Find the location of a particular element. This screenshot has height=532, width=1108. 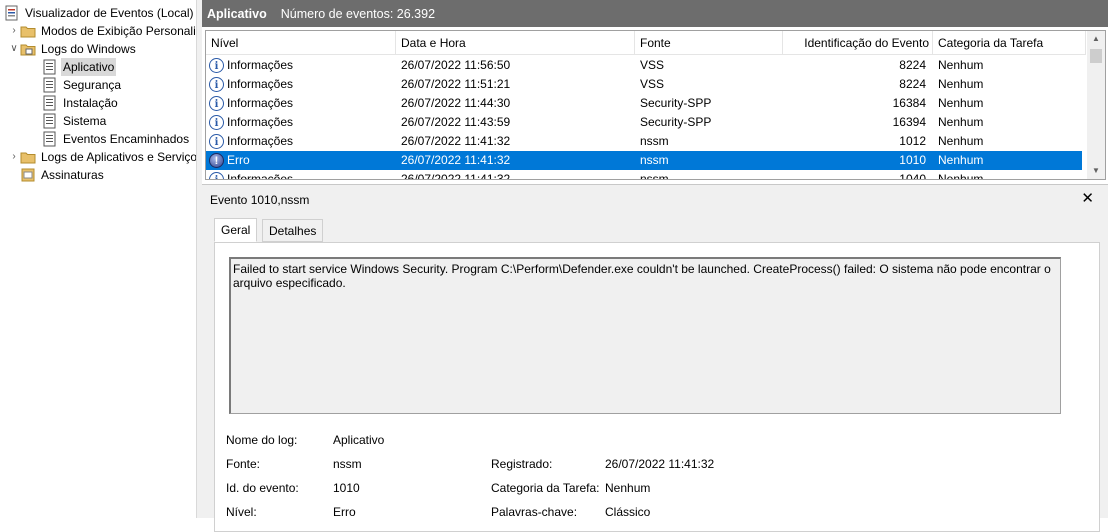

scroll-up-icon: ▲ is located at coordinates (1096, 39).